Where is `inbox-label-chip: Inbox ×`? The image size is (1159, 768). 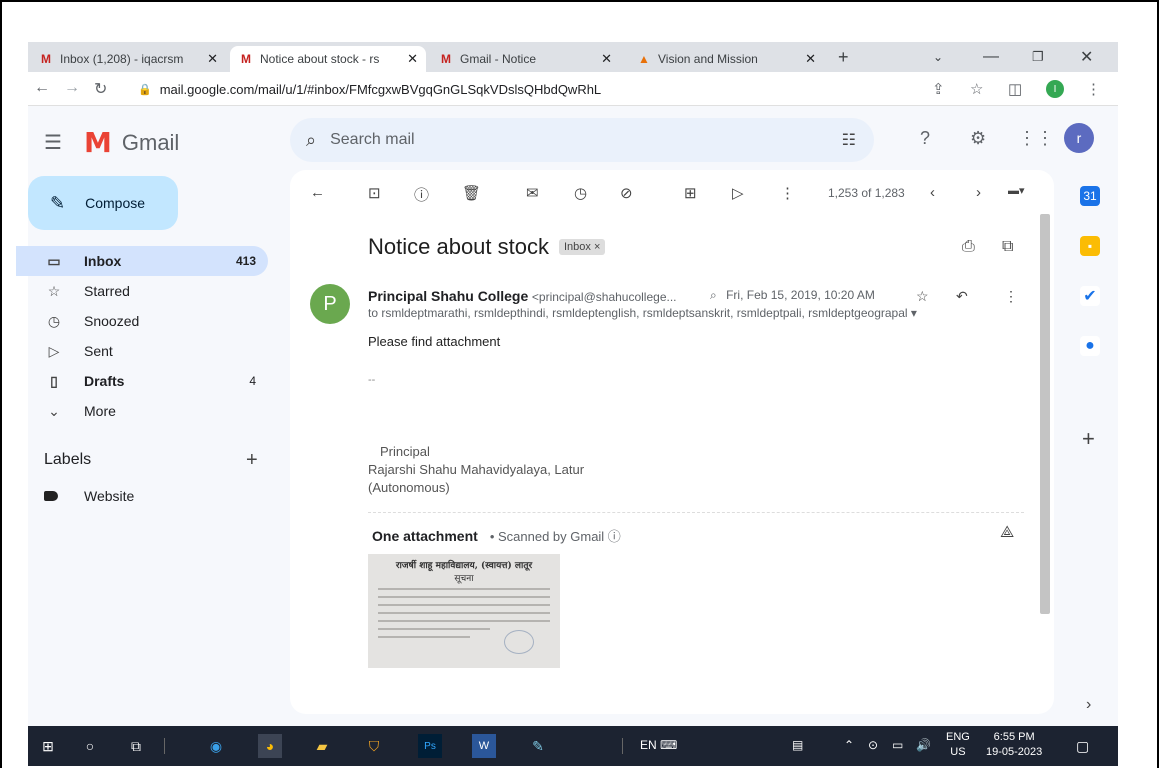
inbox-label-chip: Inbox × is located at coordinates (582, 247).